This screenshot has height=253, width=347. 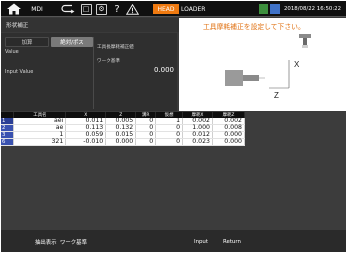 I want to click on cell-tool-name: 321, so click(x=40, y=142).